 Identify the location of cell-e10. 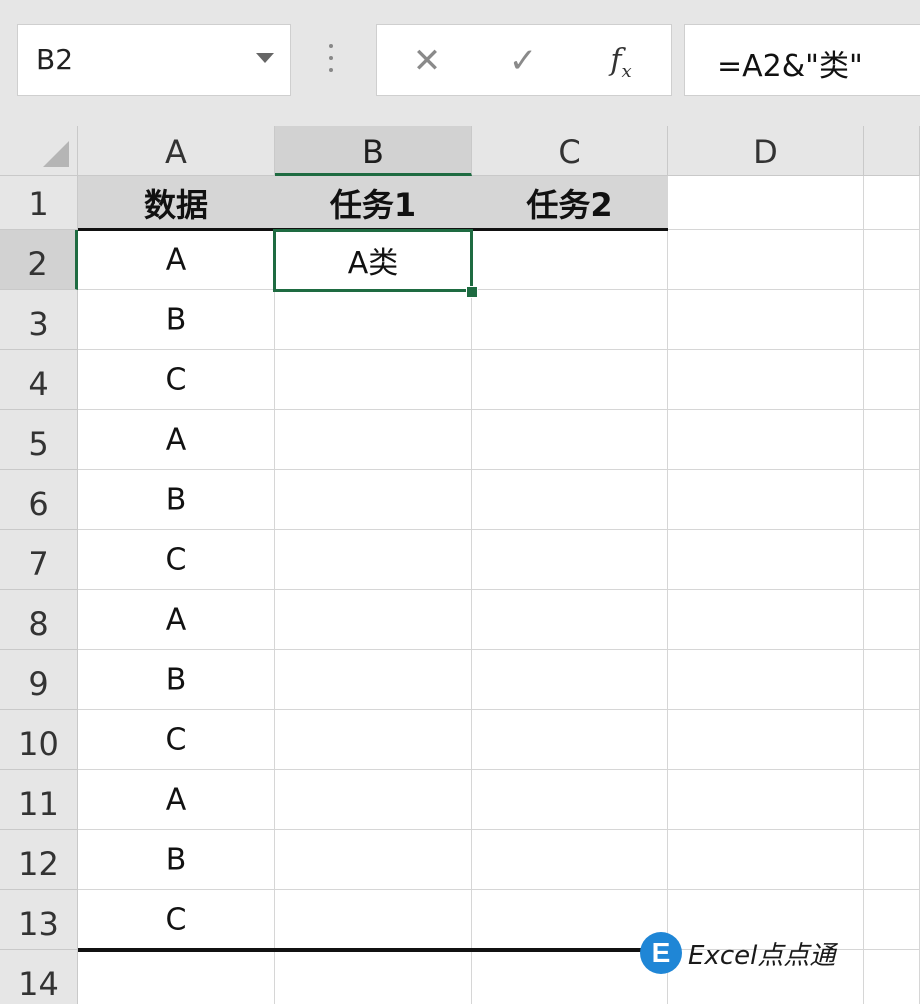
(892, 740).